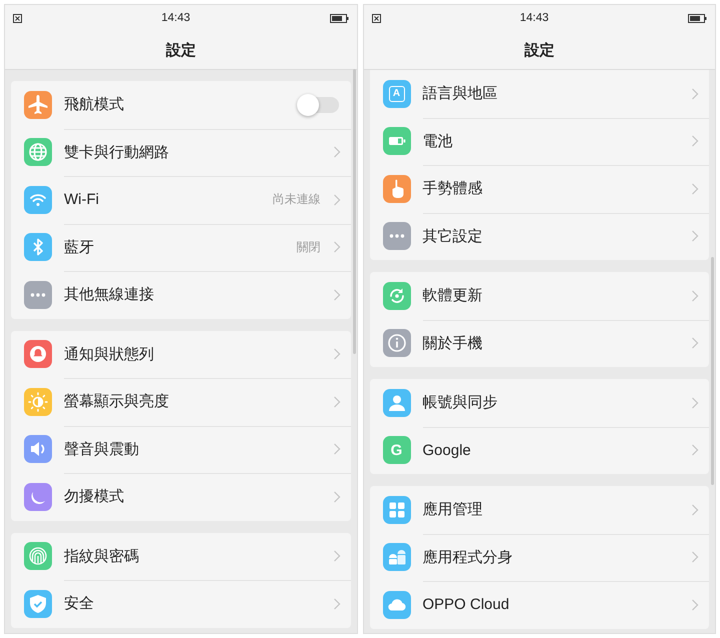 The image size is (720, 638). I want to click on setting-label: 安全, so click(192, 604).